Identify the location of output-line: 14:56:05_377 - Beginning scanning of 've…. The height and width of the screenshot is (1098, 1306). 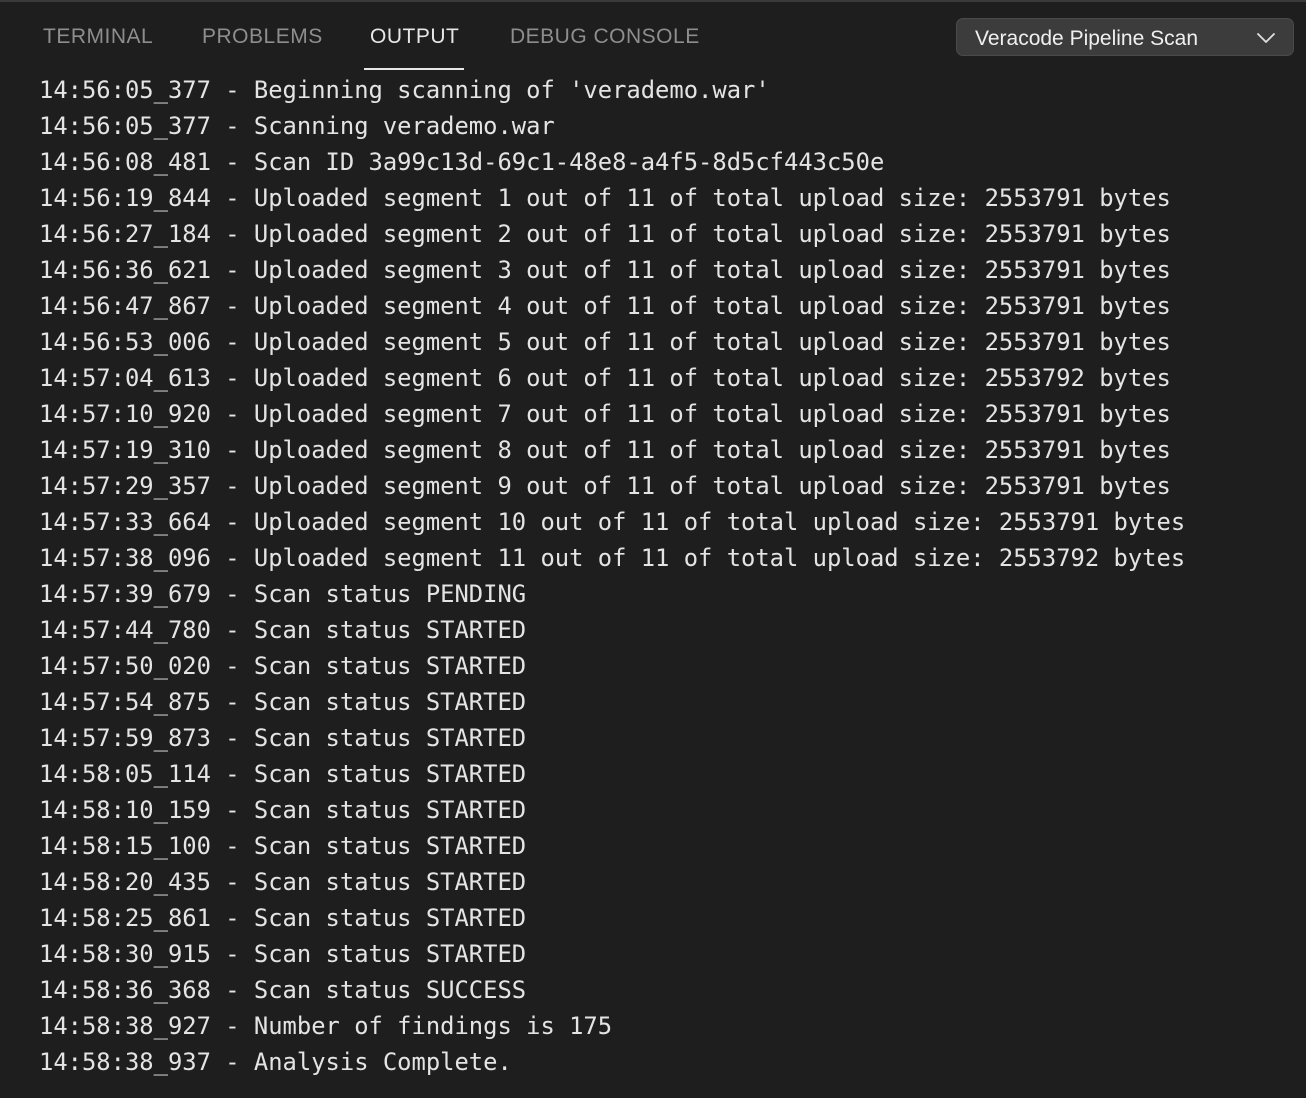
(404, 90).